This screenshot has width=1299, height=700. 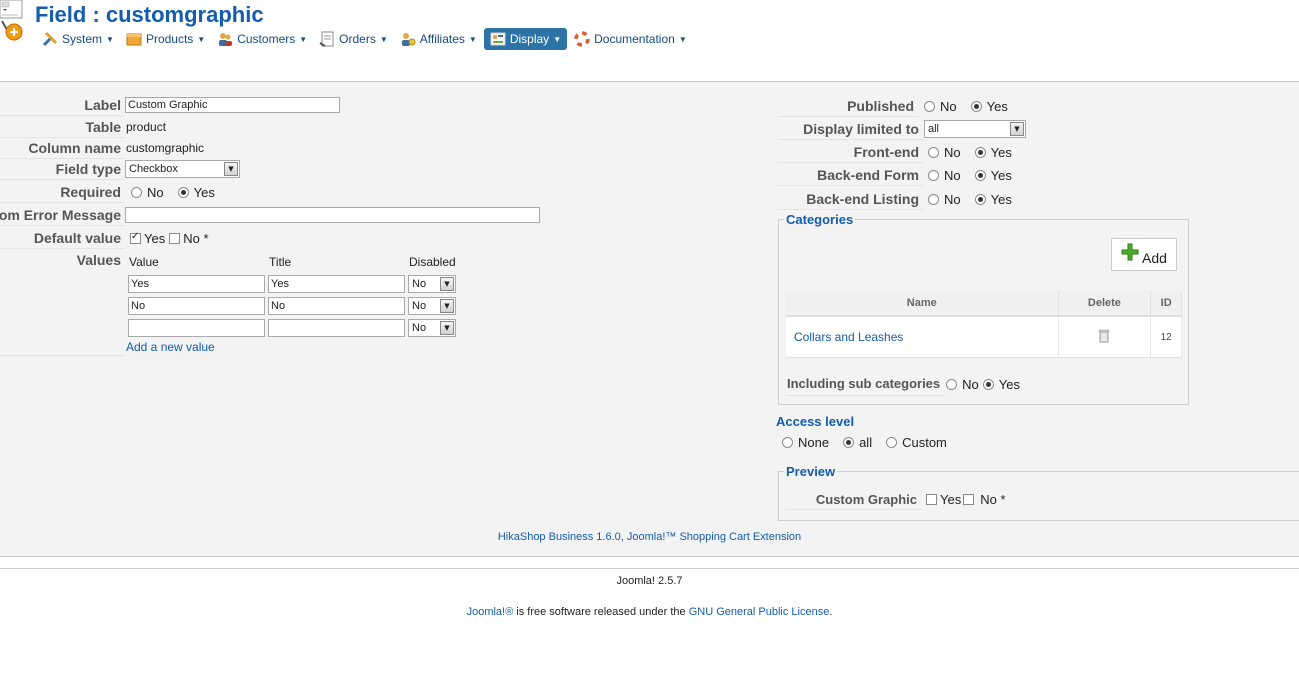 I want to click on access-all-radio: all, so click(x=857, y=442).